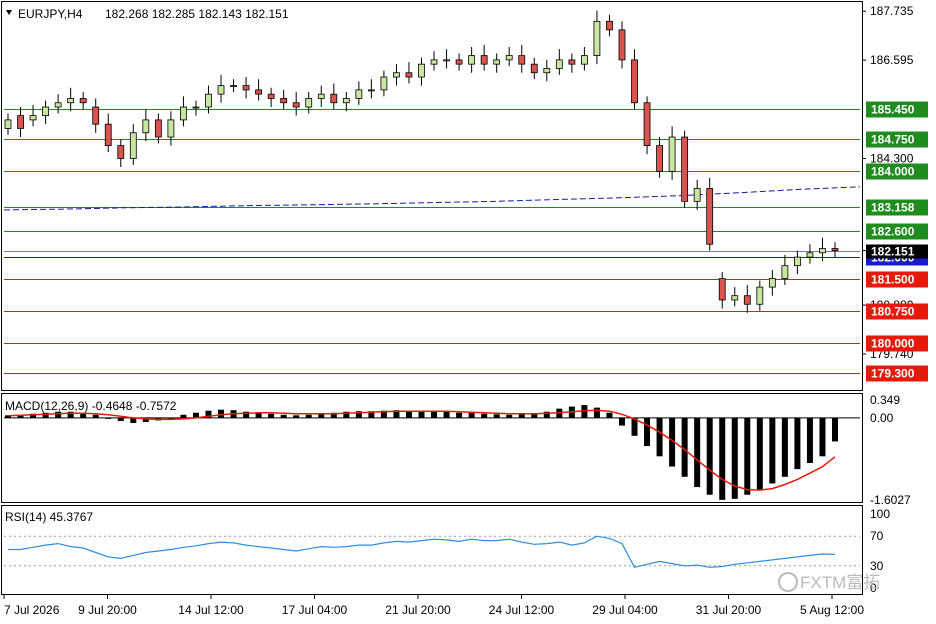 The width and height of the screenshot is (936, 624). Describe the element at coordinates (893, 312) in the screenshot. I see `level-label-7: 180.750` at that location.